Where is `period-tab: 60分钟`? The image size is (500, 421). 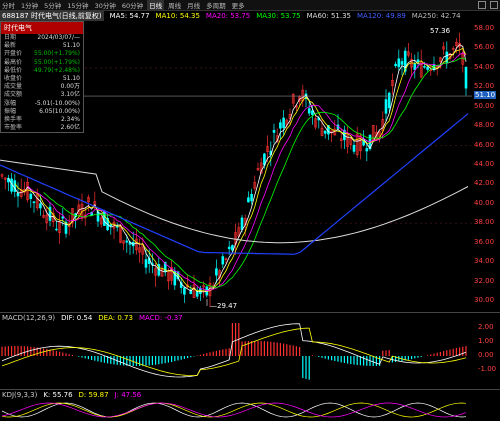 period-tab: 60分钟 is located at coordinates (132, 5).